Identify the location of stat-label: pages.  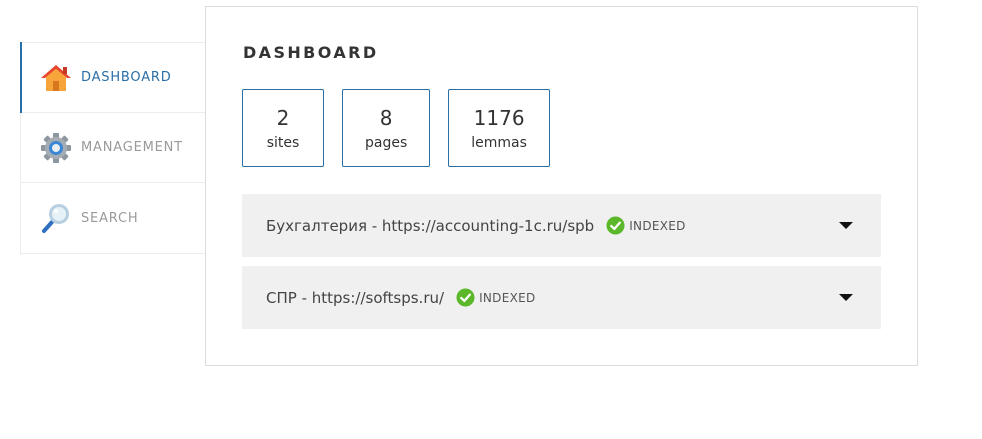
(386, 143).